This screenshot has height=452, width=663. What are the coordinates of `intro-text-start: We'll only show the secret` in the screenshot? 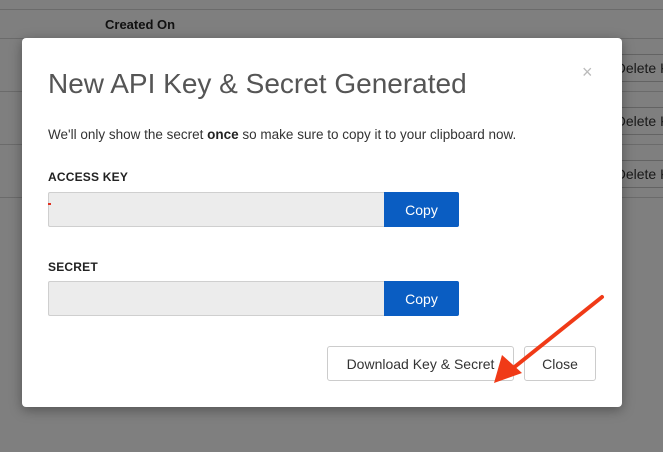 It's located at (128, 134).